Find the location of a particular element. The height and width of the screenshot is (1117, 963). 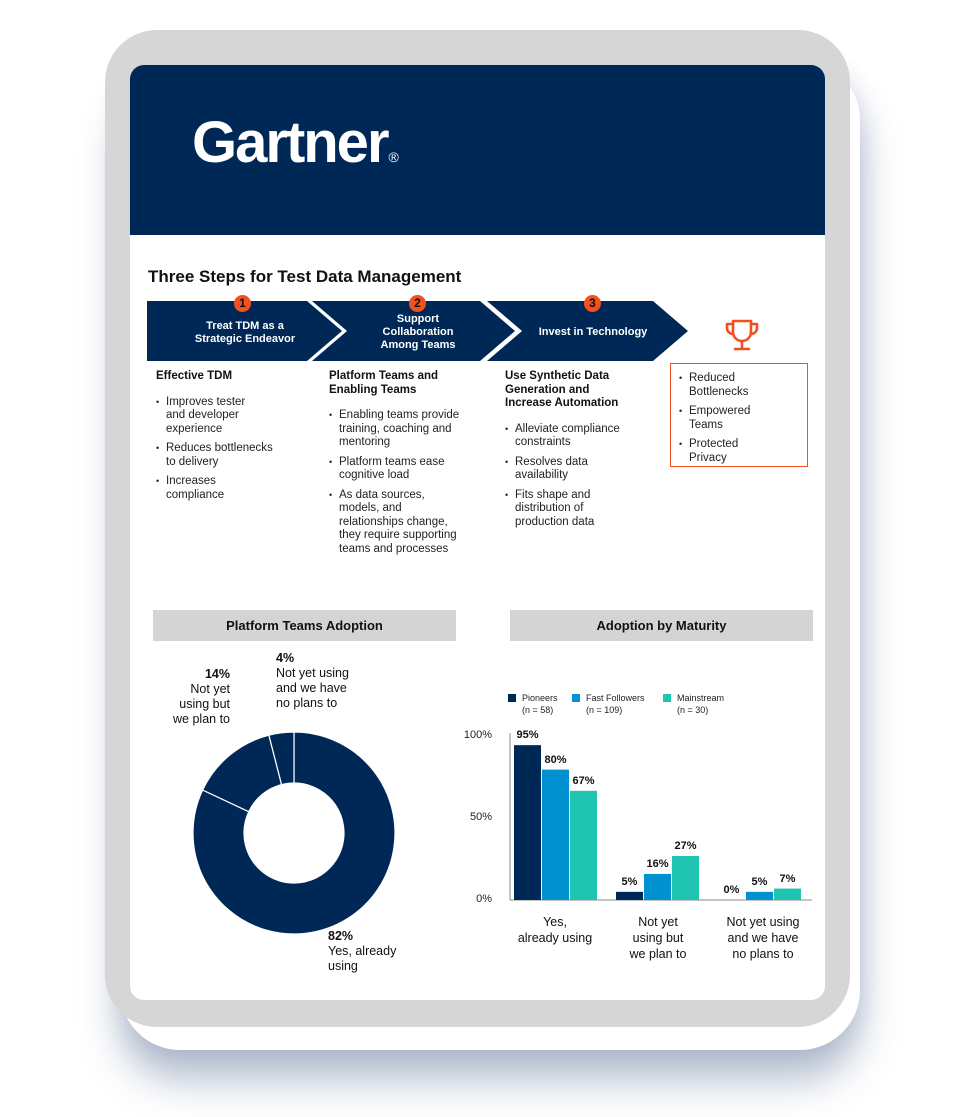

category-line: Yes, is located at coordinates (555, 922).